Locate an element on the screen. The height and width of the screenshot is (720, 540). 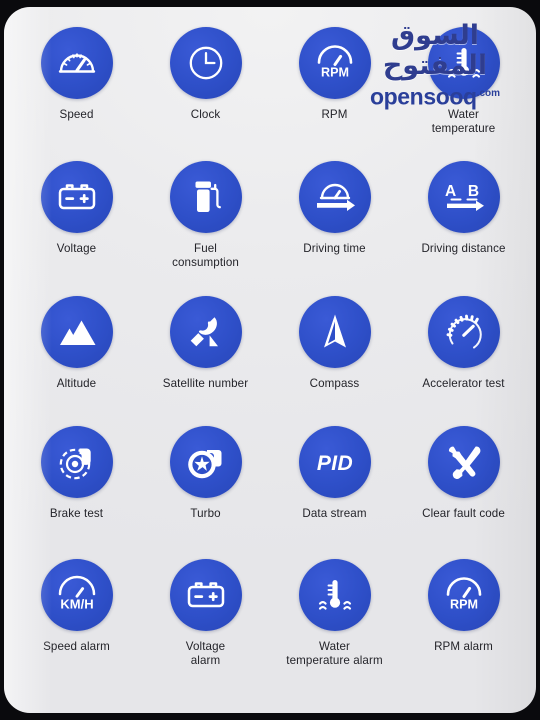
grid-item-satellite-number: Satellite number is located at coordinates (205, 361).